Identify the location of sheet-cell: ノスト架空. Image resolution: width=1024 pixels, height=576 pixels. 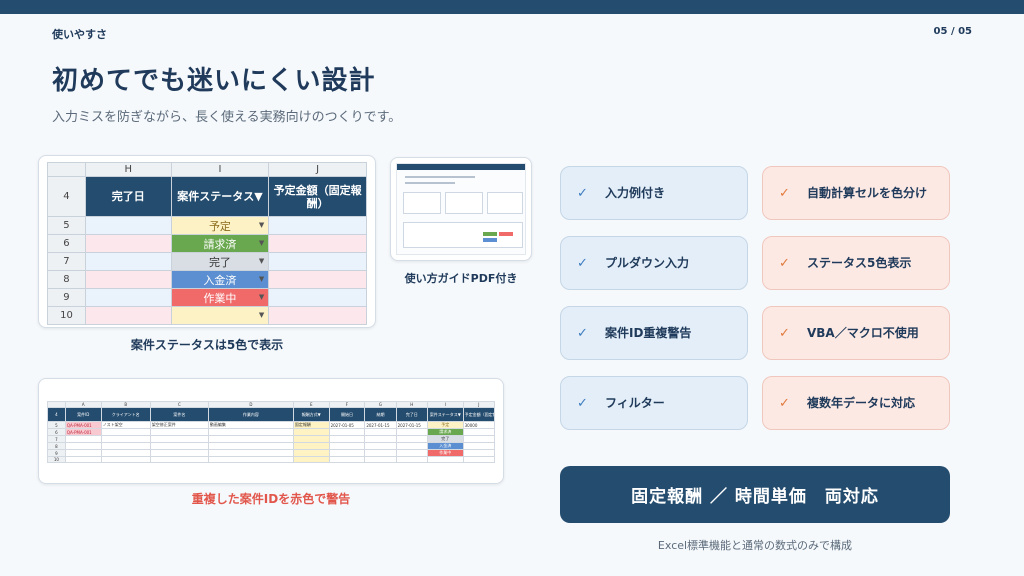
(125, 425).